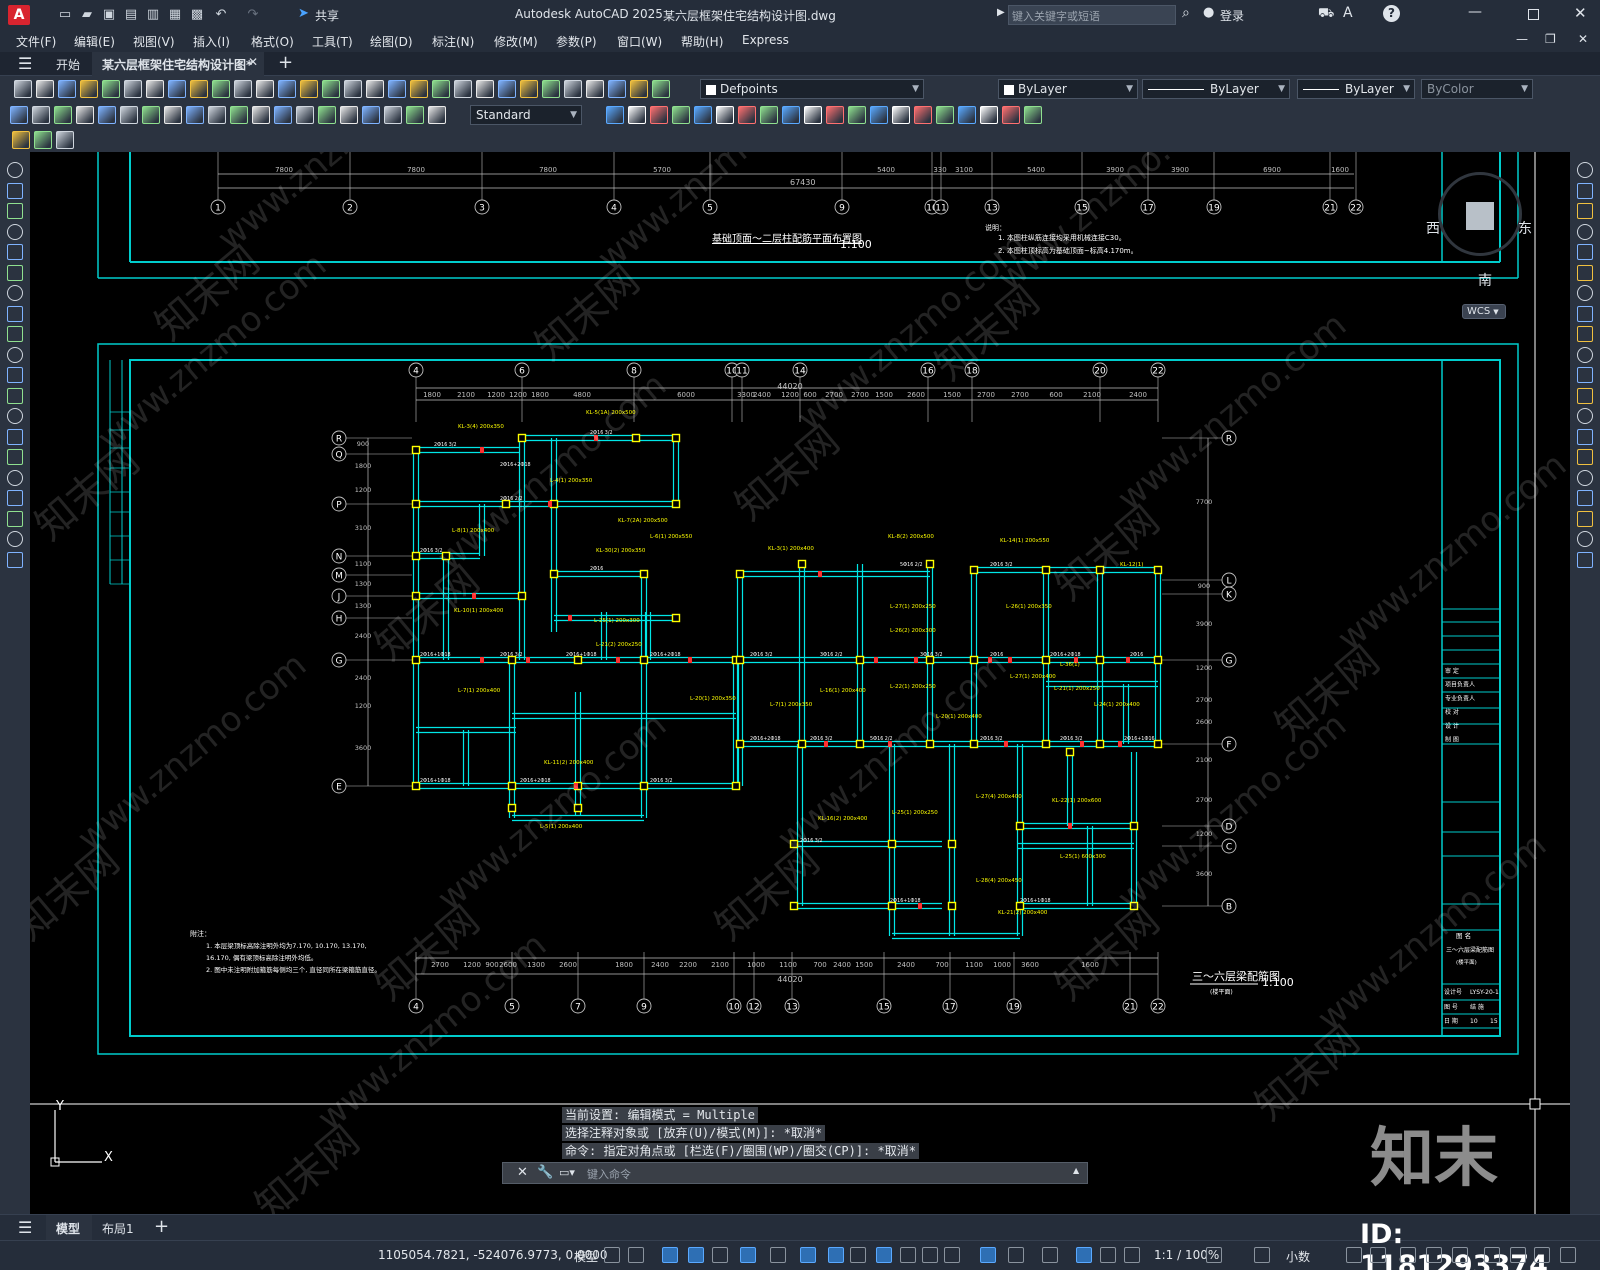 The width and height of the screenshot is (1600, 1270). Describe the element at coordinates (791, 115) in the screenshot. I see `modify-tool-8-icon` at that location.